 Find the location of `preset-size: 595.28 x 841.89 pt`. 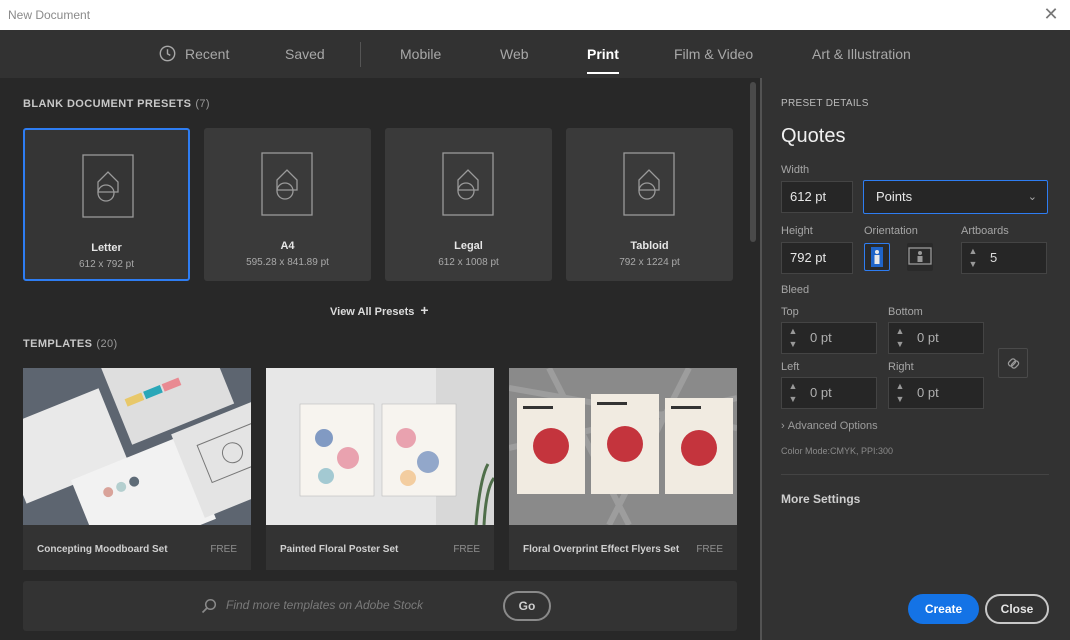

preset-size: 595.28 x 841.89 pt is located at coordinates (287, 262).